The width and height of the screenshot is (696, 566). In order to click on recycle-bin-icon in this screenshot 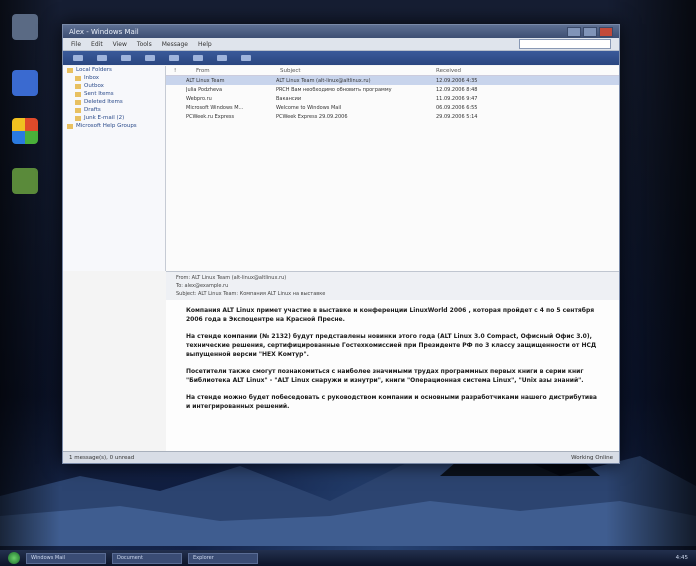, I will do `click(25, 27)`.